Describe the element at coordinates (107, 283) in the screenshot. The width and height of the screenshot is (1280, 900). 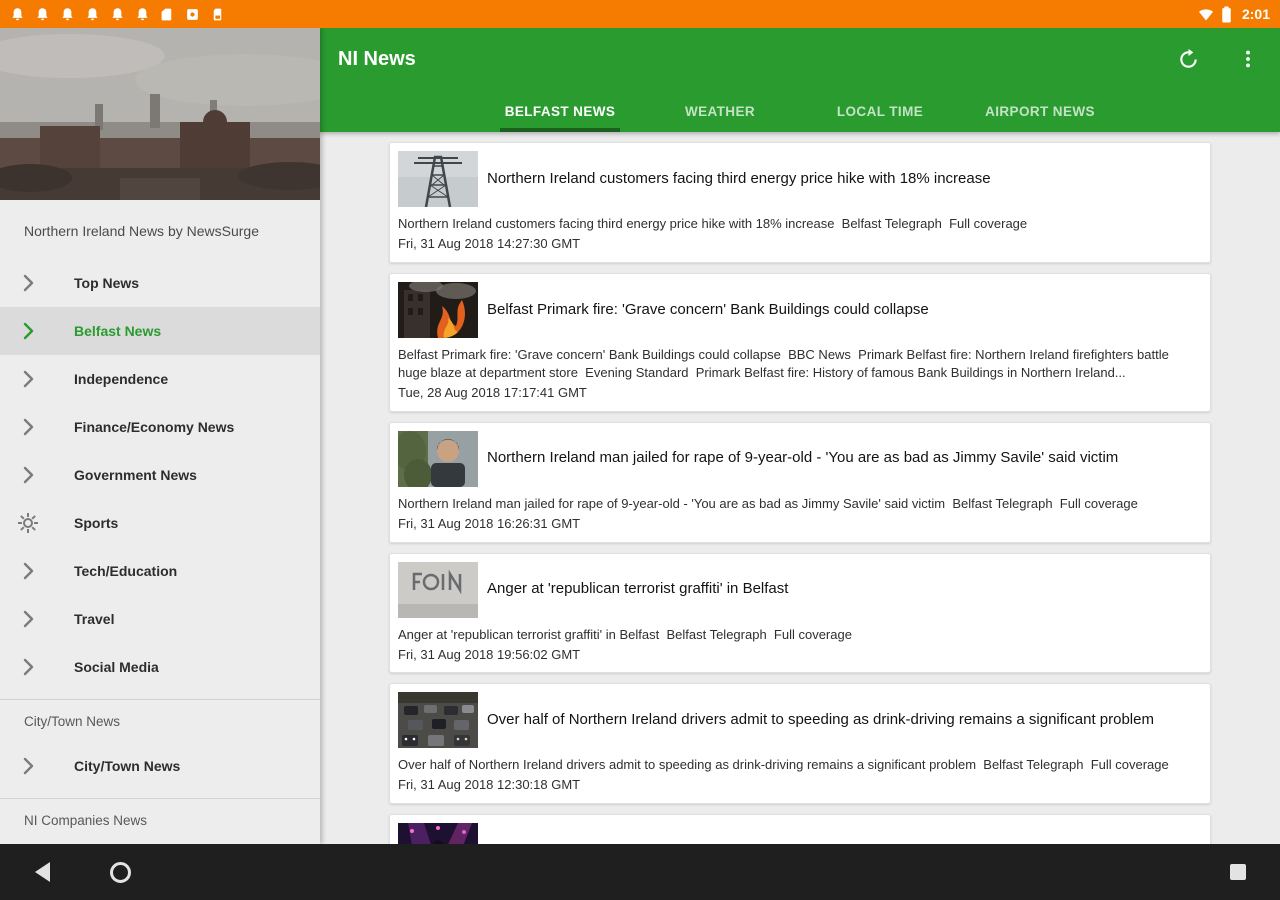
I see `sidebar-item-label: Top News` at that location.